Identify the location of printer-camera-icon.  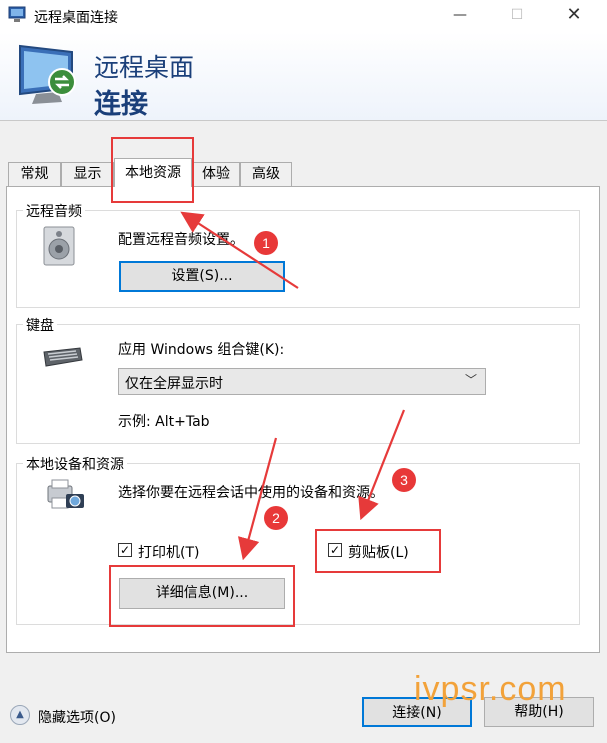
(65, 494).